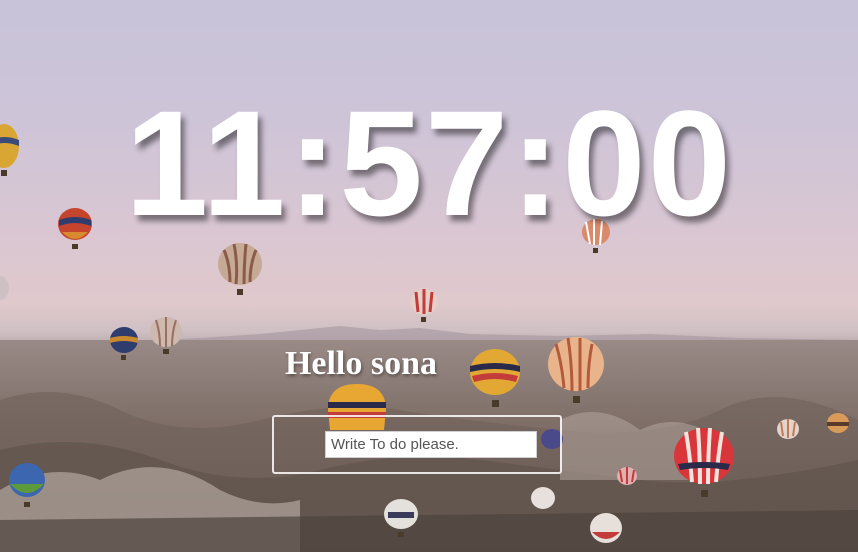  What do you see at coordinates (361, 363) in the screenshot?
I see `greeting-text: Hello sona` at bounding box center [361, 363].